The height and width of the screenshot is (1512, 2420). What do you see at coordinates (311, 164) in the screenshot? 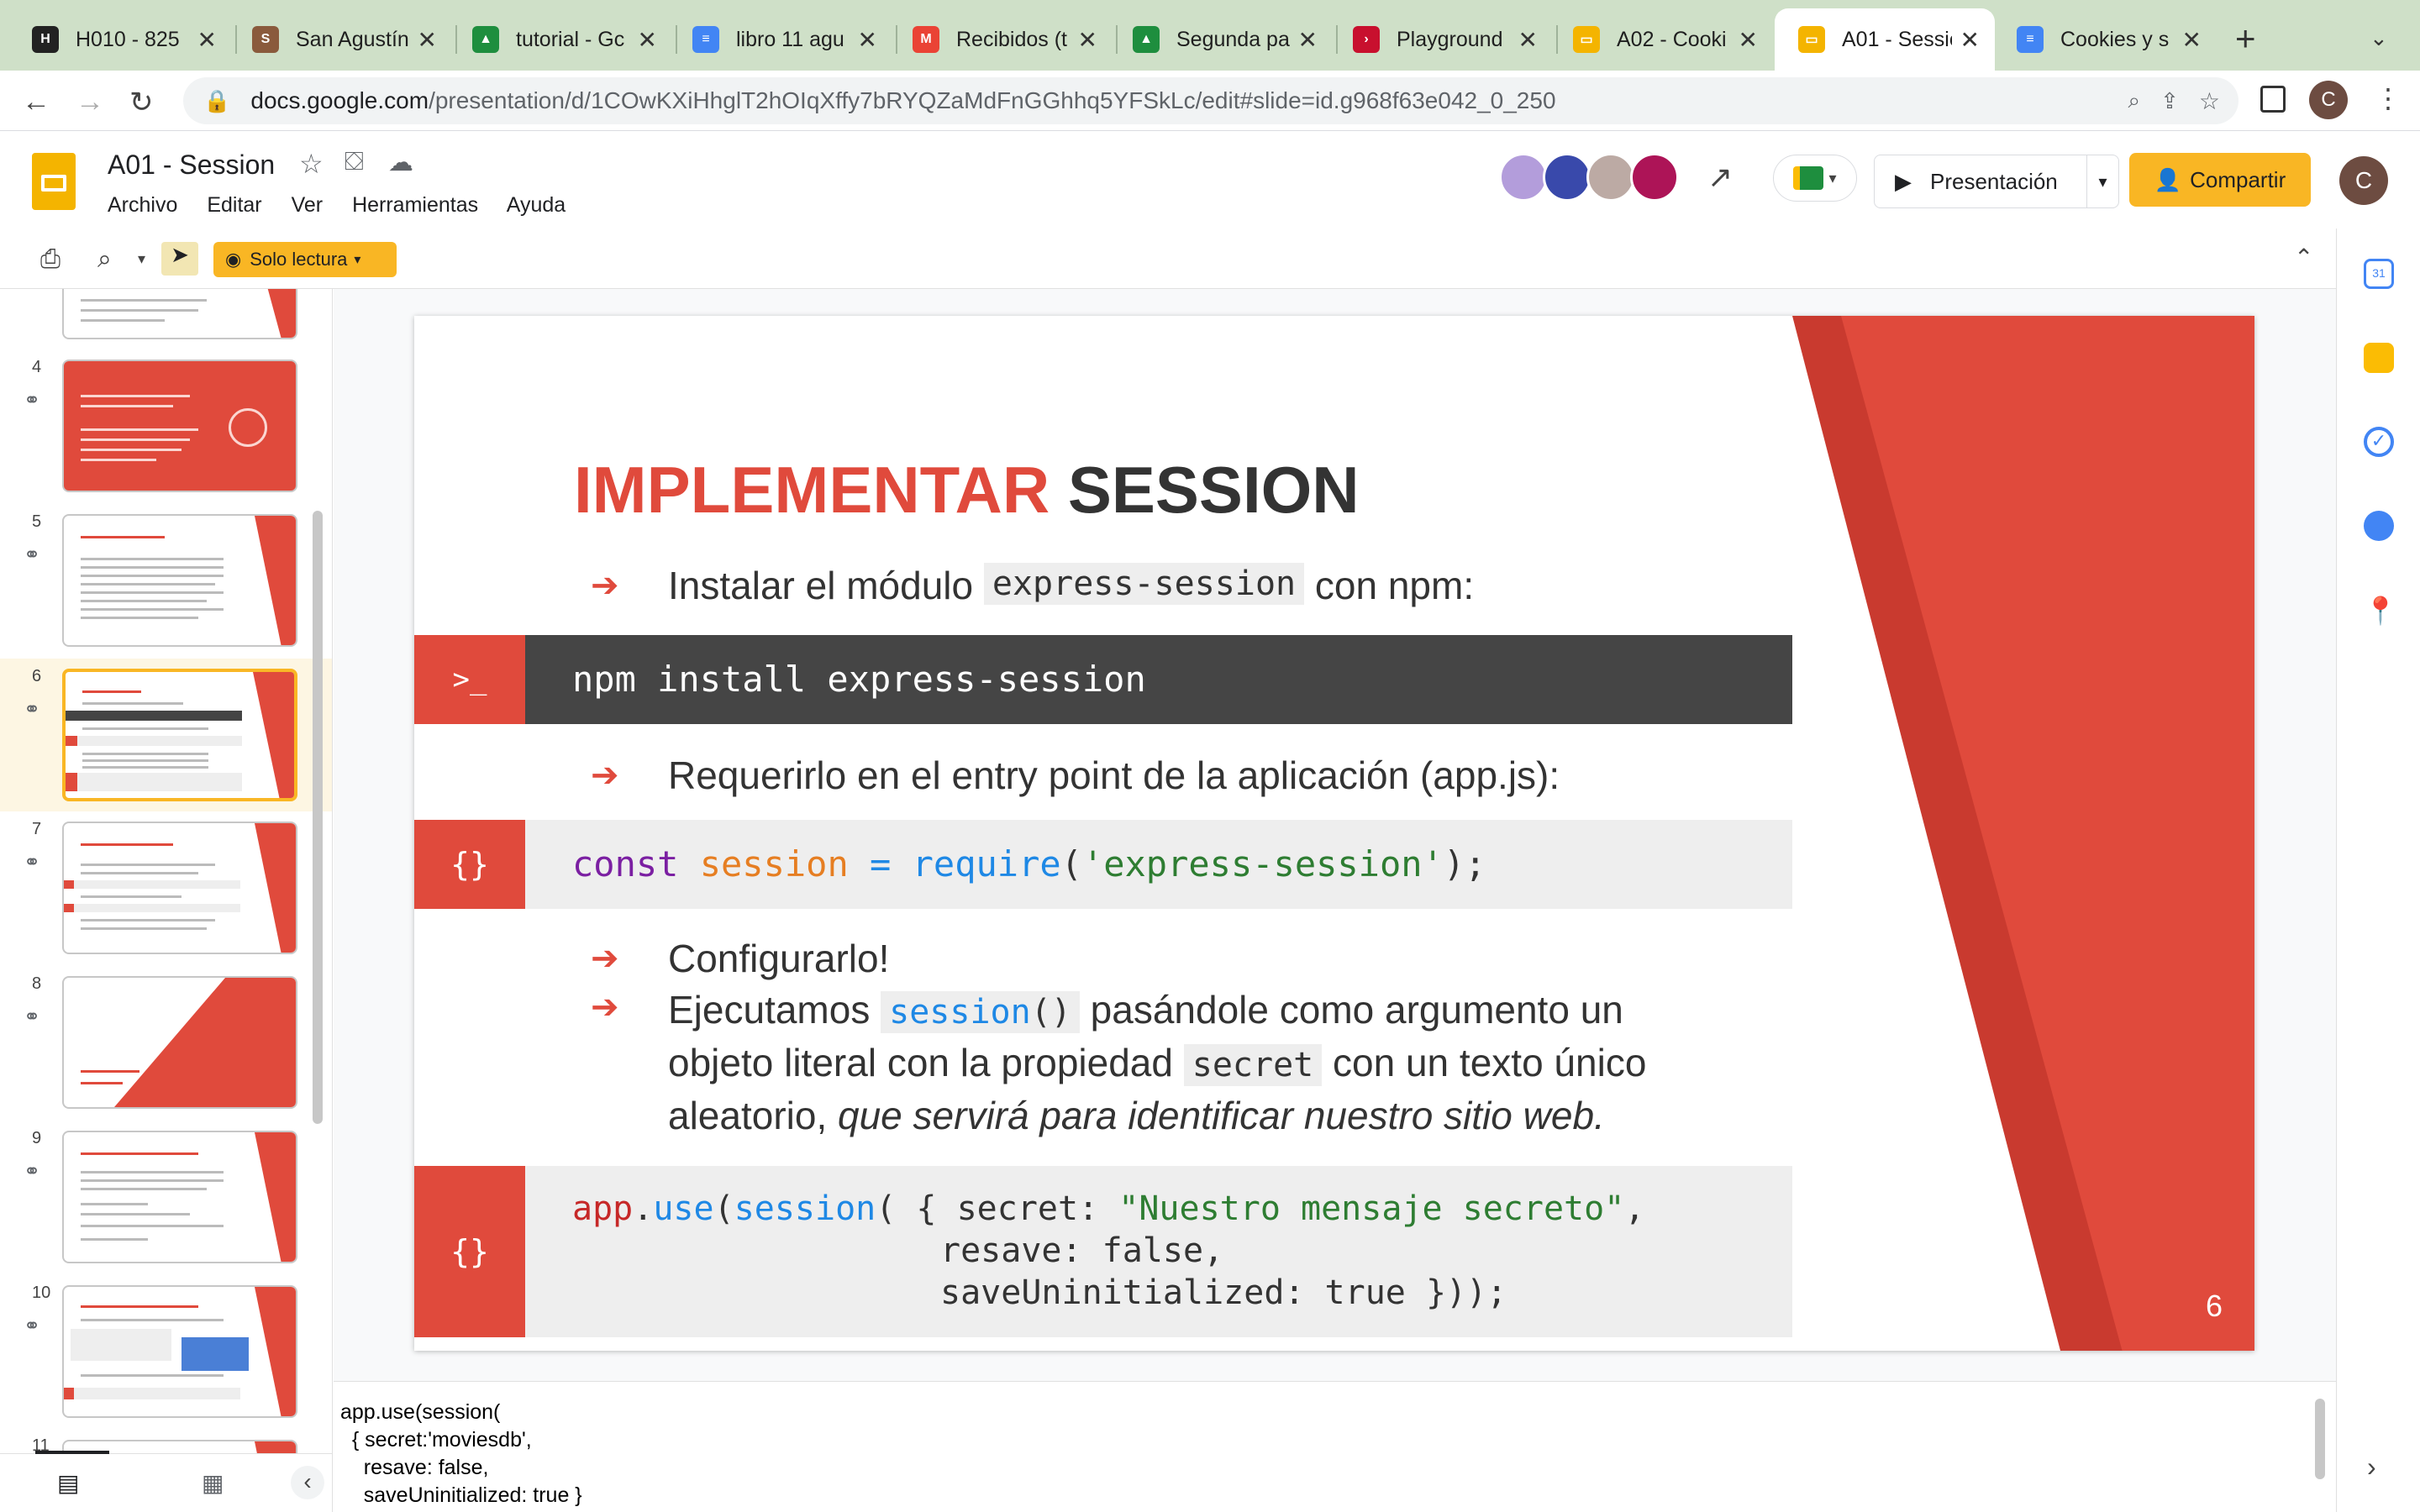
I see `star-icon: ☆` at bounding box center [311, 164].